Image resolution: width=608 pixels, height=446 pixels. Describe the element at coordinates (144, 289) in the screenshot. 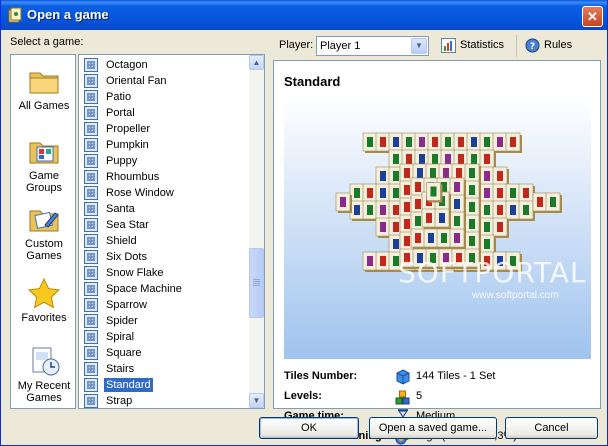

I see `game-name: Space Machine` at that location.